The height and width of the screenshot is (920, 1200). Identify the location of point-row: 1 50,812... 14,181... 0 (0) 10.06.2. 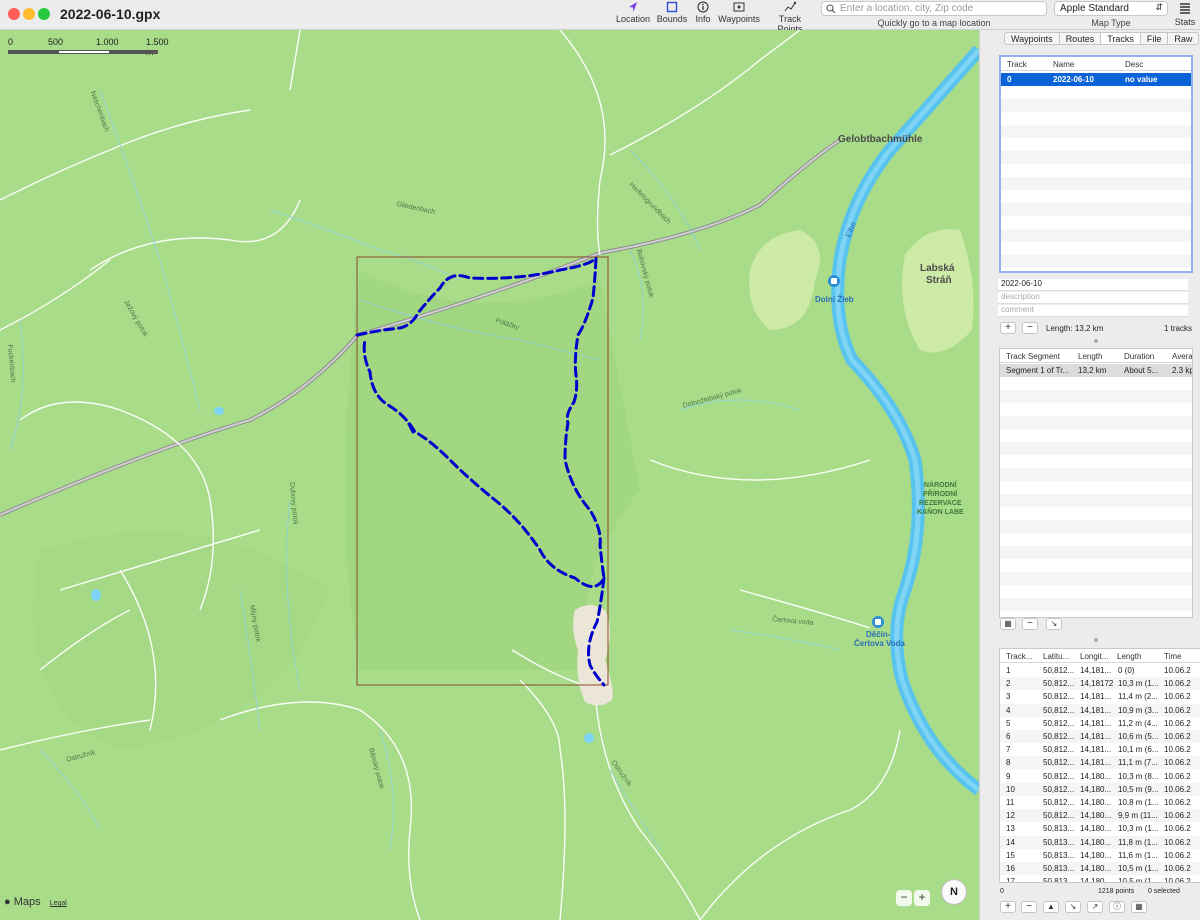
(1100, 670).